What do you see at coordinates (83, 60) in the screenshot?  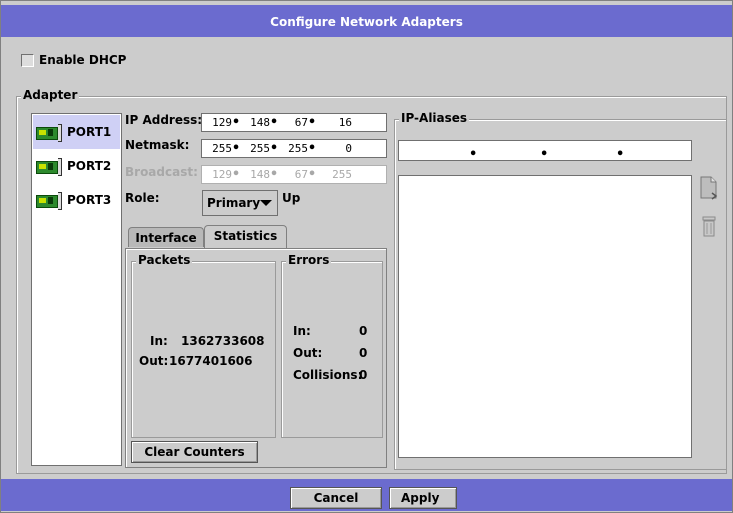 I see `enable-dhcp-label: Enable DHCP` at bounding box center [83, 60].